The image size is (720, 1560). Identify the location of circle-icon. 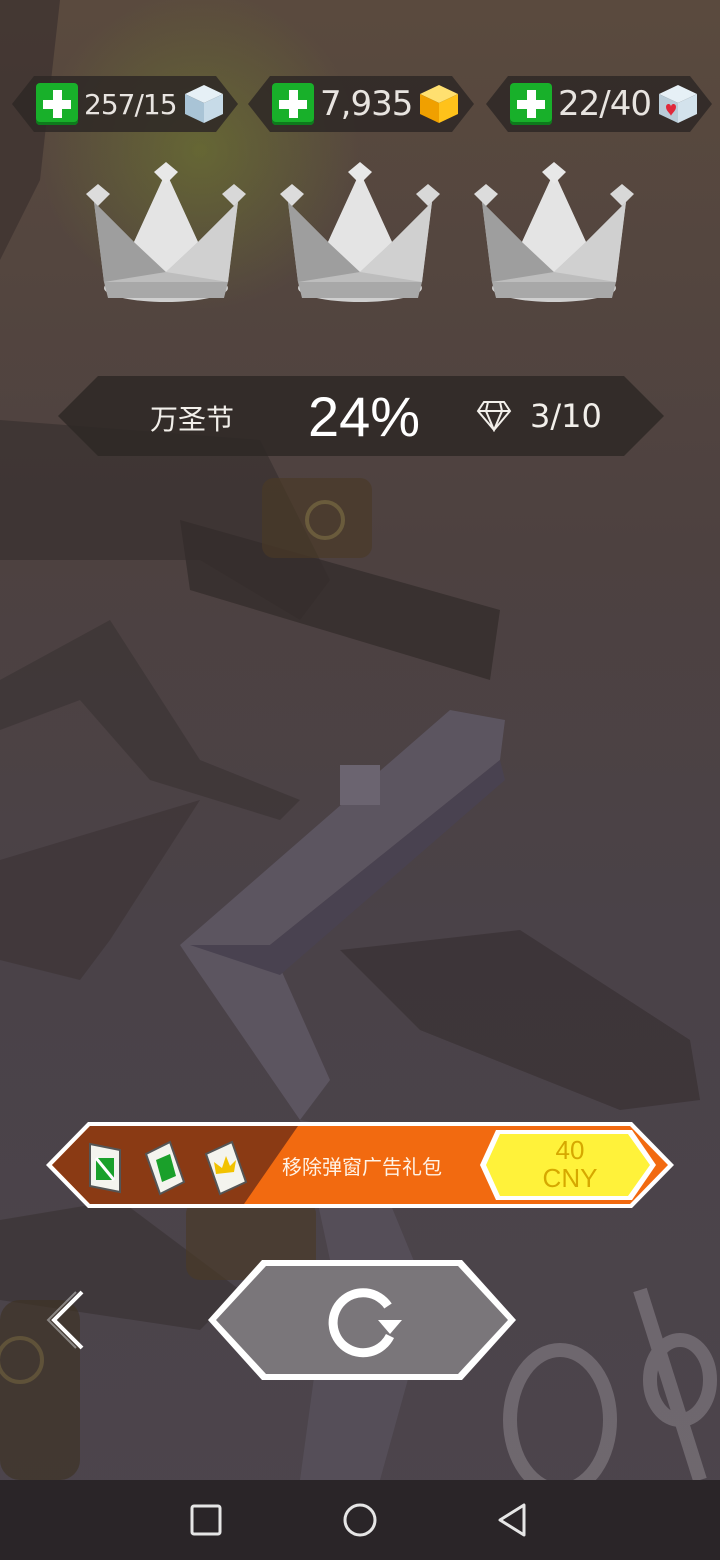
(360, 1520).